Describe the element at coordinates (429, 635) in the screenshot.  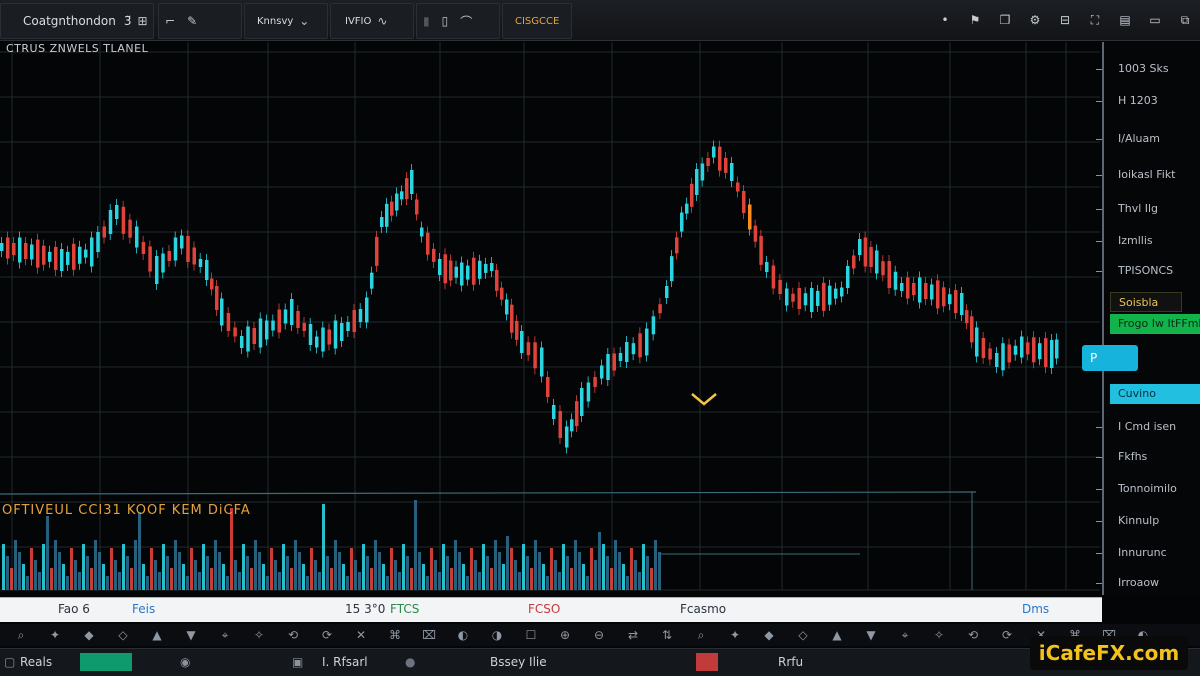
I see `tool-icon: ⌧` at that location.